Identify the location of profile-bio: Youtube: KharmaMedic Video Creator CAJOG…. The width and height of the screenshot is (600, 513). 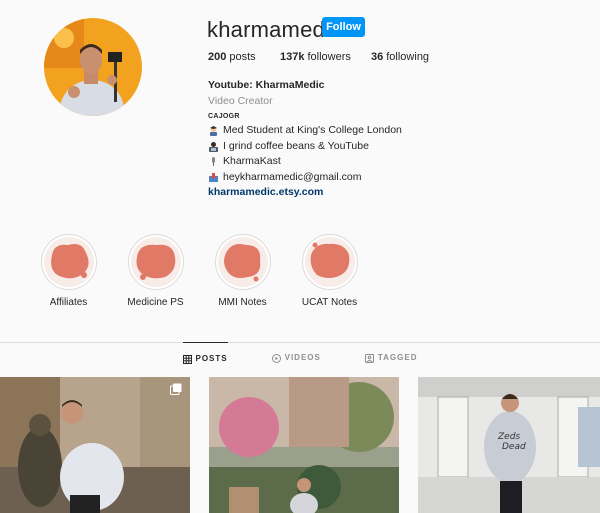
(305, 139).